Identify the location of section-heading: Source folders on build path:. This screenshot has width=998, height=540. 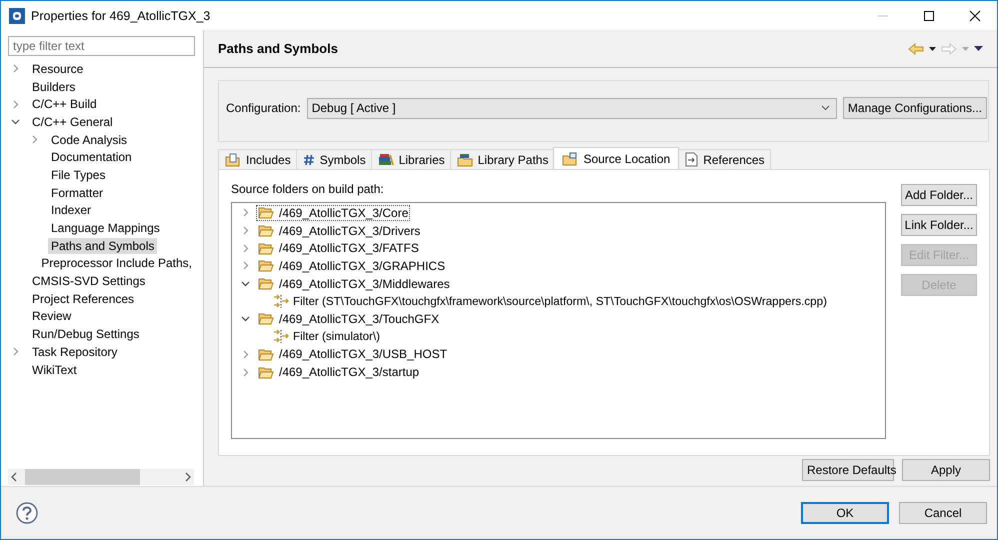
(308, 189).